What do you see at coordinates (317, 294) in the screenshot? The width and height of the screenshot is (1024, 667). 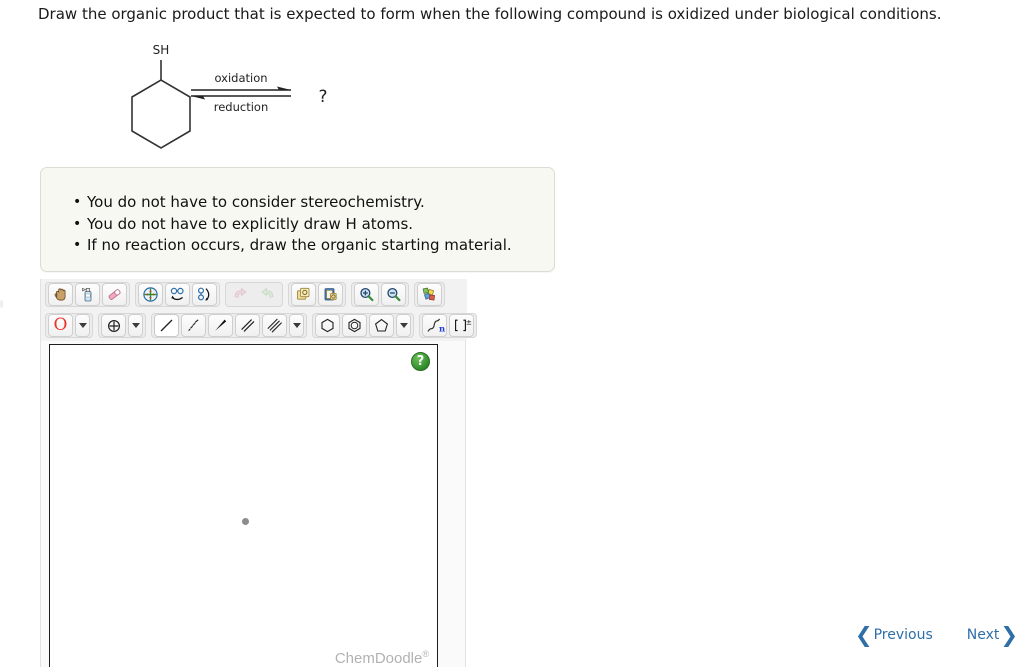 I see `toolbar-group-clipboard` at bounding box center [317, 294].